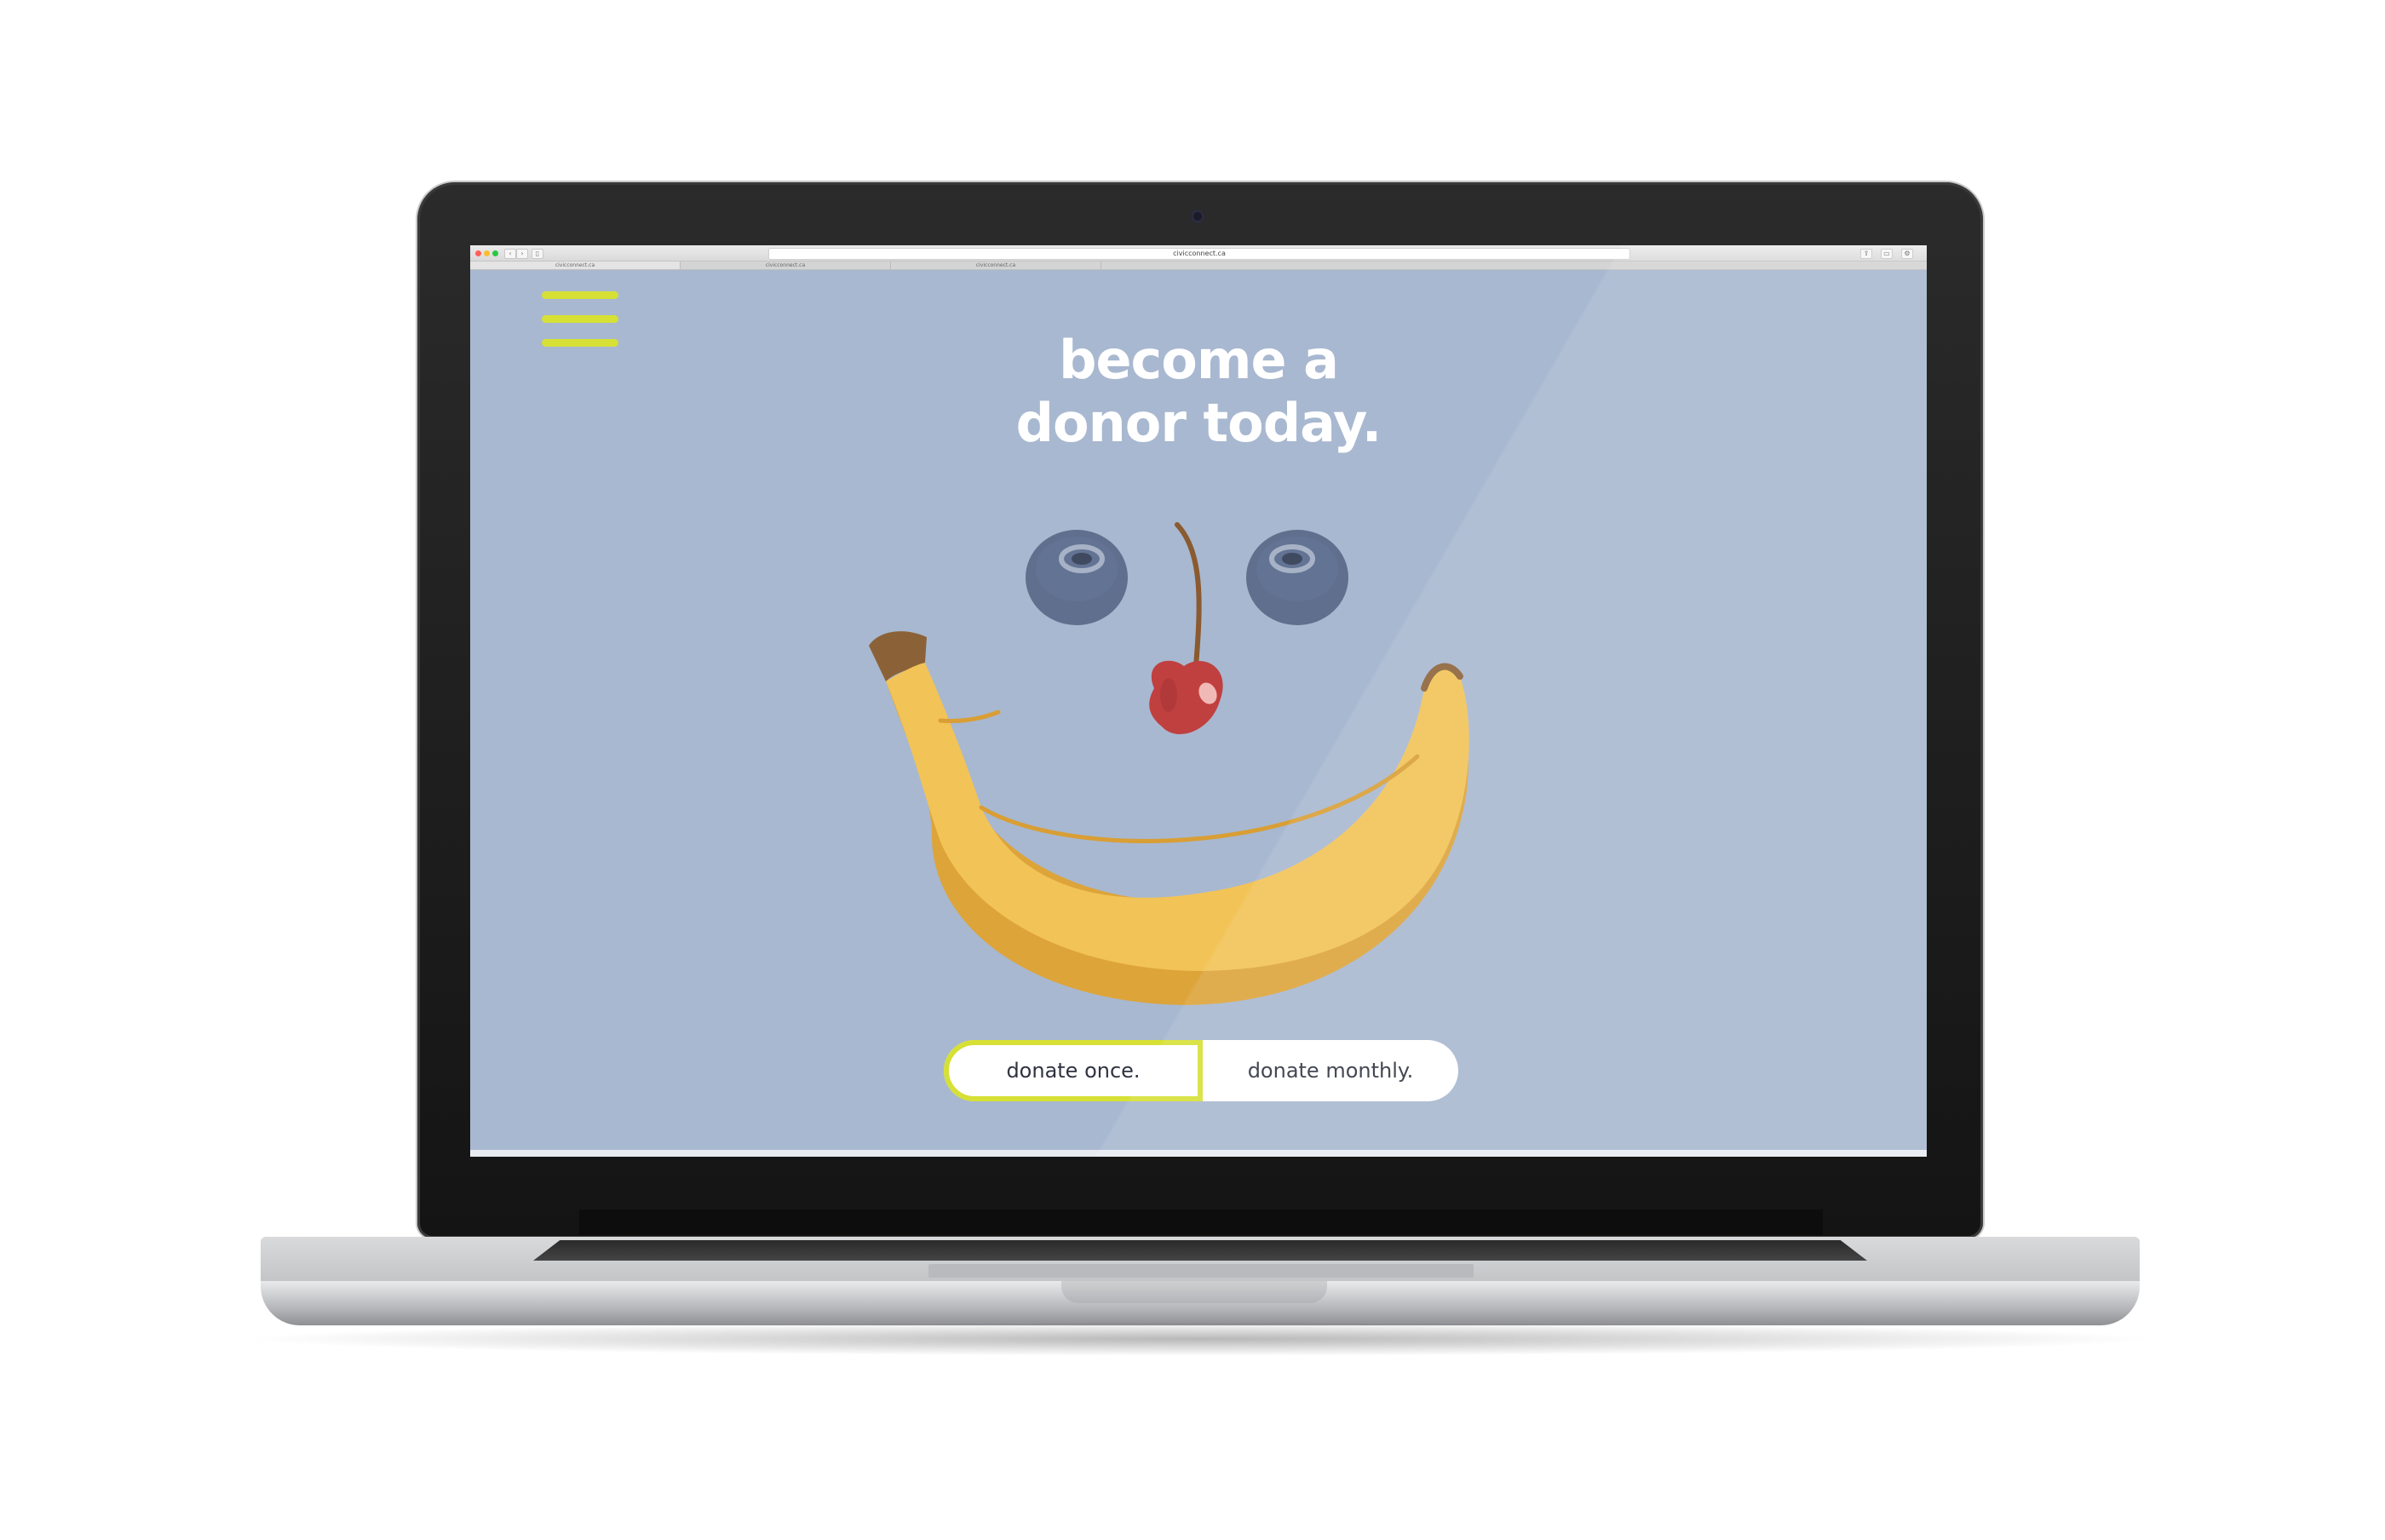 This screenshot has height=1540, width=2385. Describe the element at coordinates (1297, 577) in the screenshot. I see `right-blueberry-icon` at that location.